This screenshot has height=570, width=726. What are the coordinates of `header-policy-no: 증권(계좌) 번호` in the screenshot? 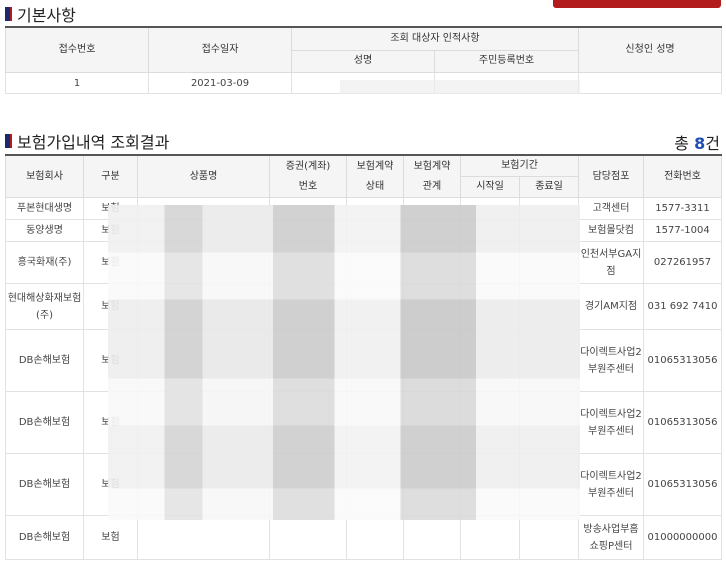 It's located at (308, 176).